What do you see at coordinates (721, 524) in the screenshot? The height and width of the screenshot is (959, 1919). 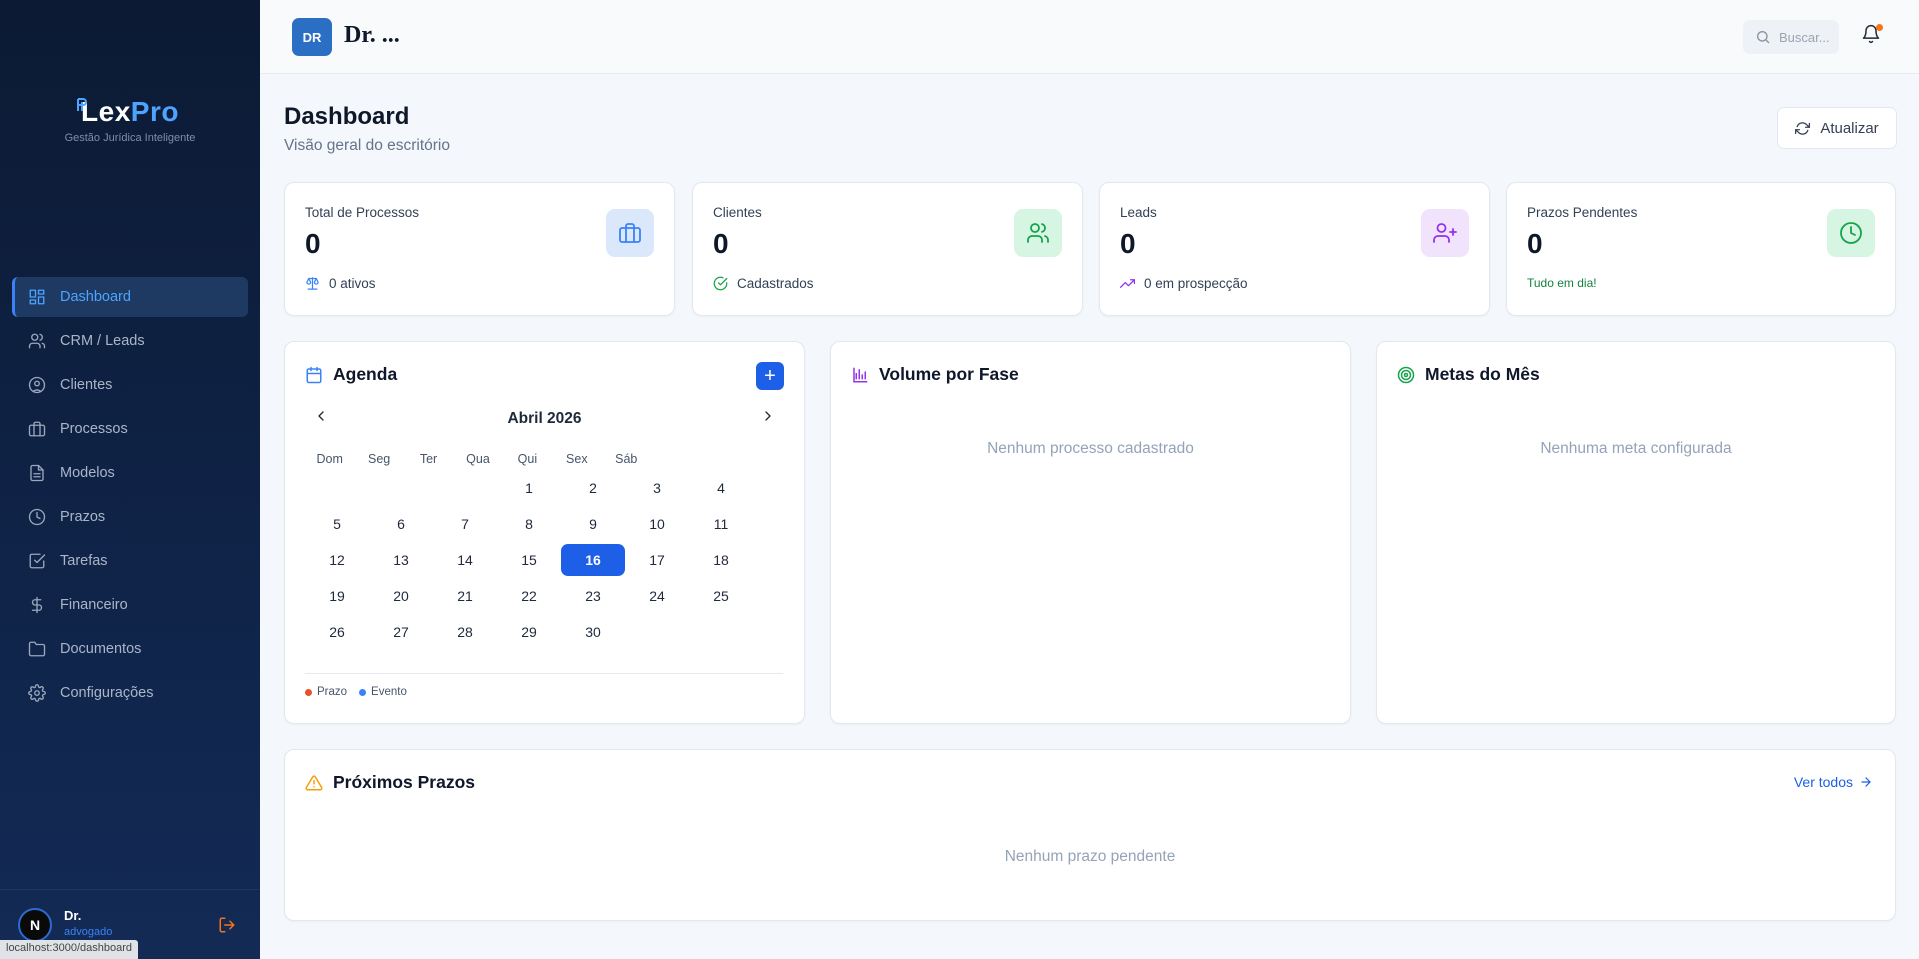 I see `calendar-day: 11` at bounding box center [721, 524].